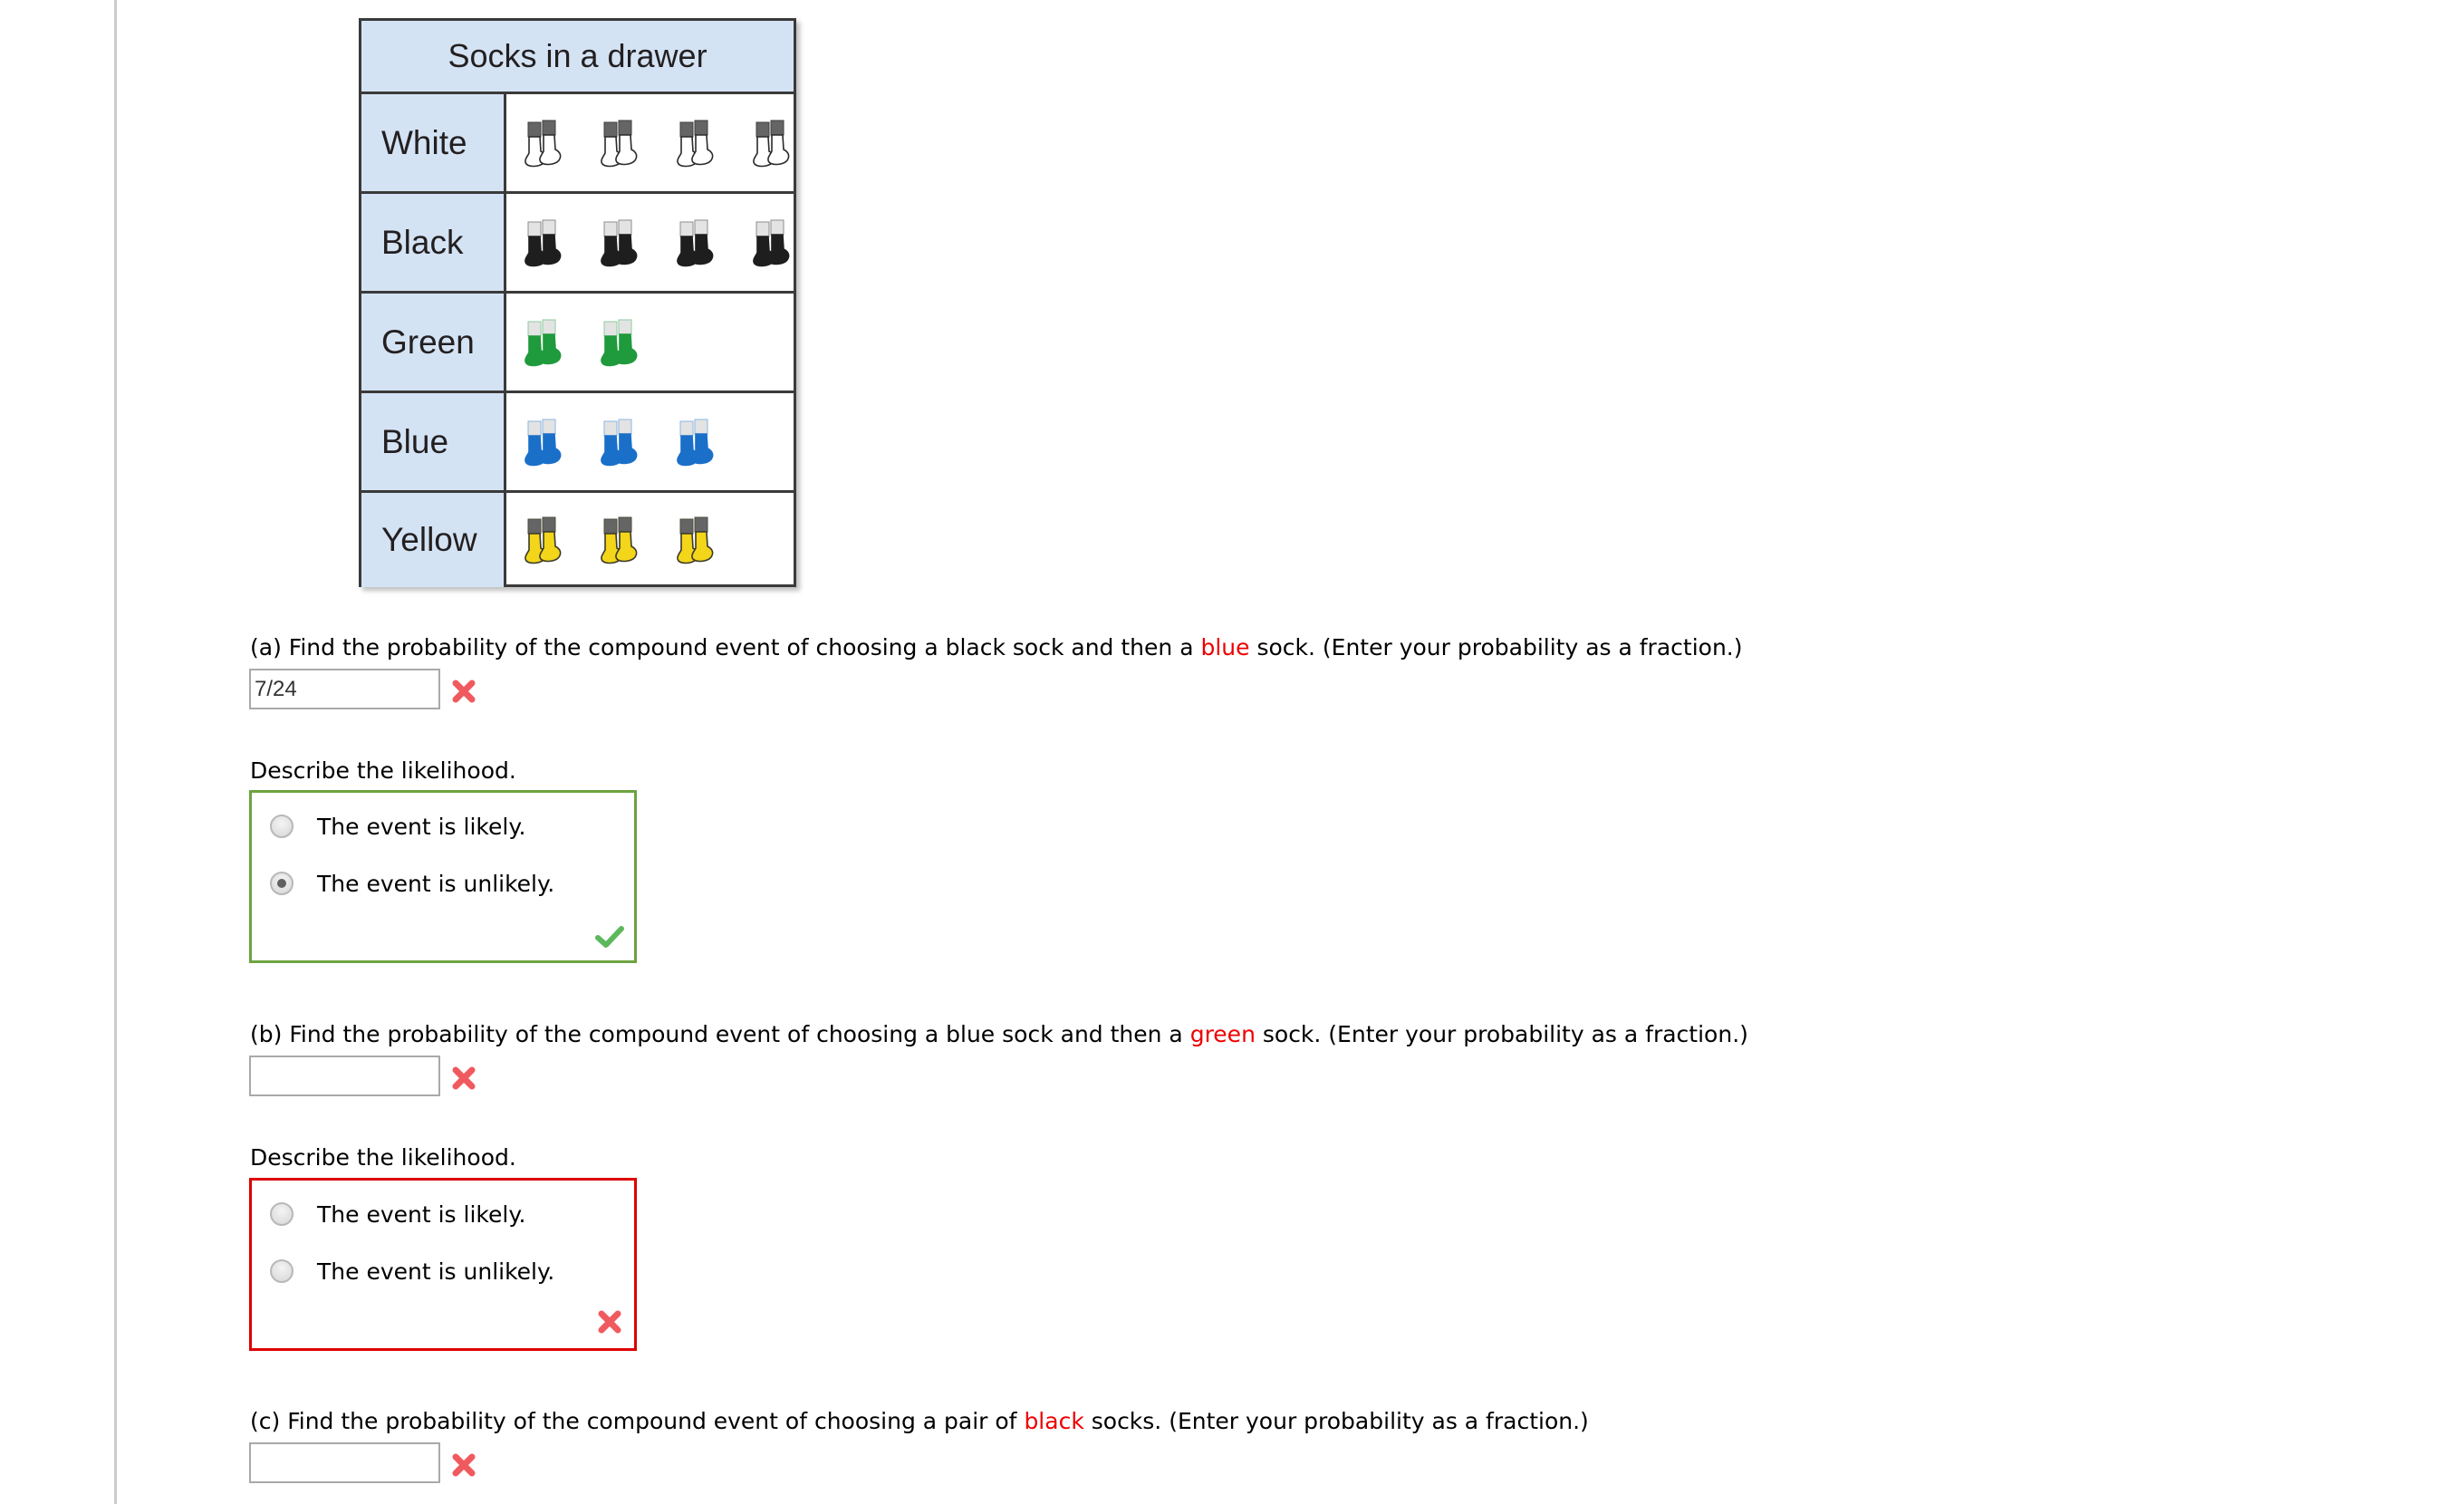 Image resolution: width=2464 pixels, height=1504 pixels. What do you see at coordinates (434, 342) in the screenshot?
I see `row-label: Green` at bounding box center [434, 342].